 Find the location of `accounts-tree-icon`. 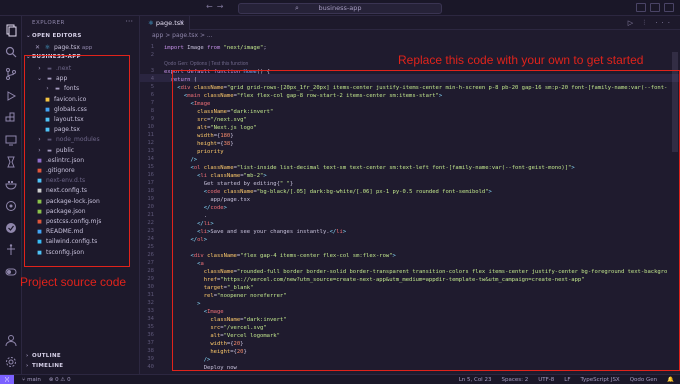

accounts-tree-icon is located at coordinates (11, 249).